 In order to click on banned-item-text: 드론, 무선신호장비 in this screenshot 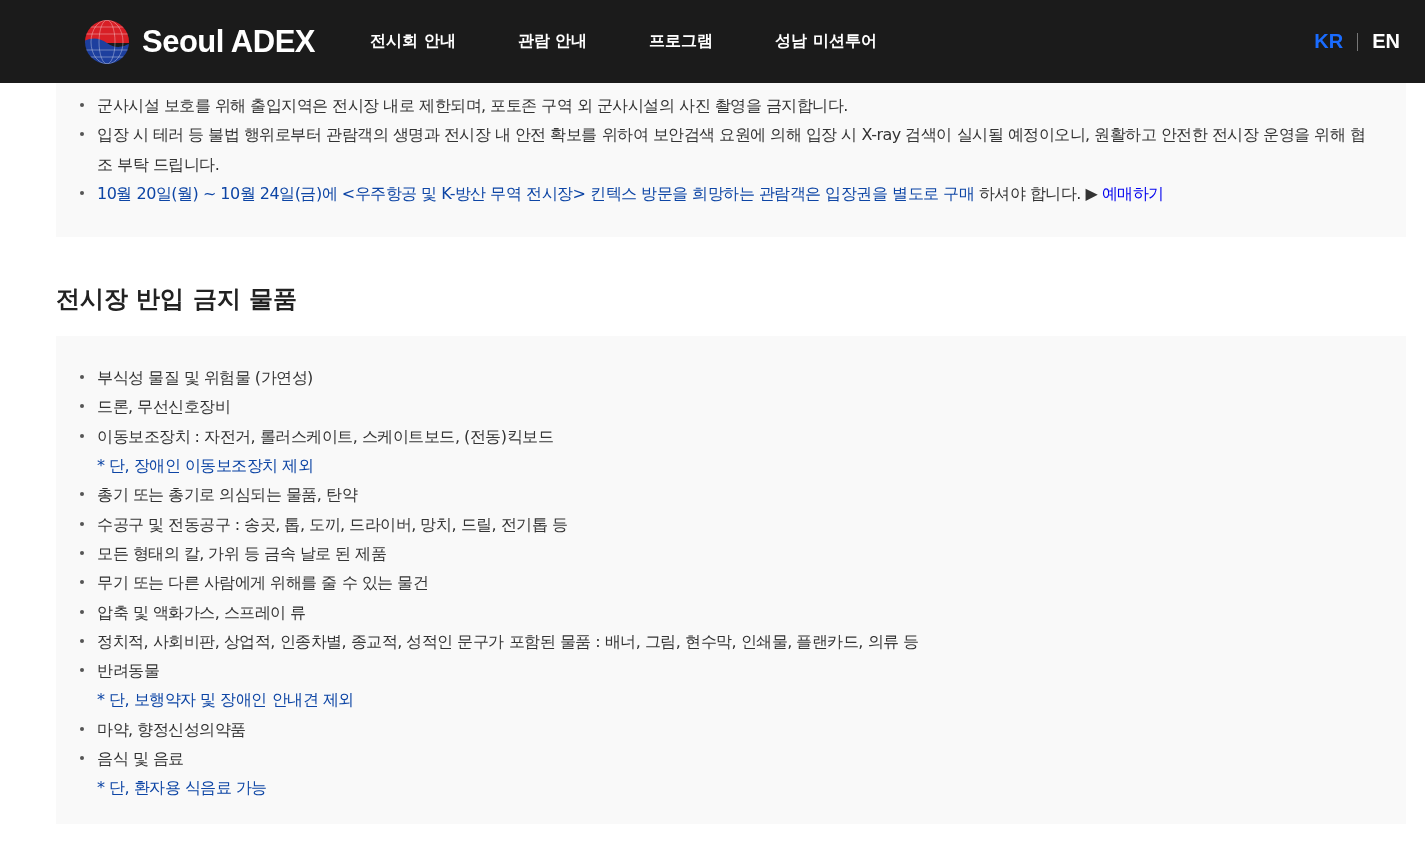, I will do `click(164, 407)`.